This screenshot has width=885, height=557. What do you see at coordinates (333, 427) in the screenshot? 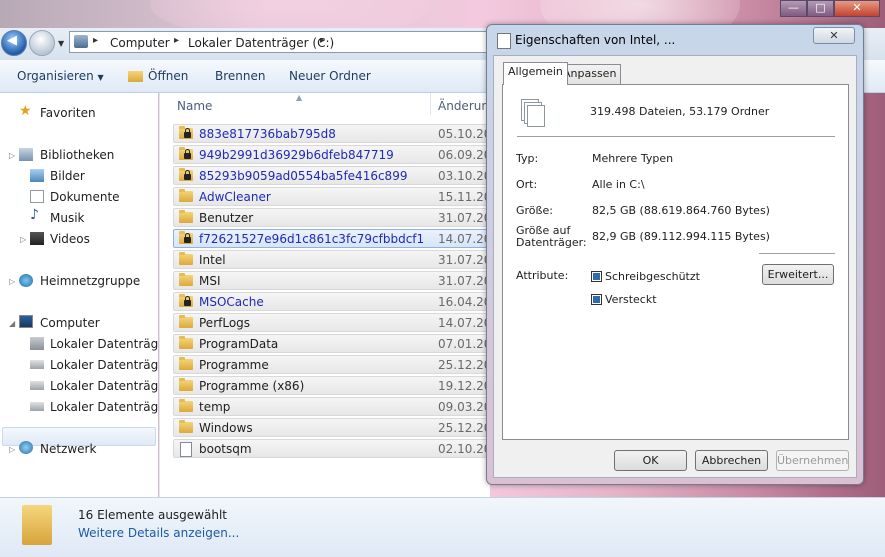
I see `file-row: Windows 25.12.2016` at bounding box center [333, 427].